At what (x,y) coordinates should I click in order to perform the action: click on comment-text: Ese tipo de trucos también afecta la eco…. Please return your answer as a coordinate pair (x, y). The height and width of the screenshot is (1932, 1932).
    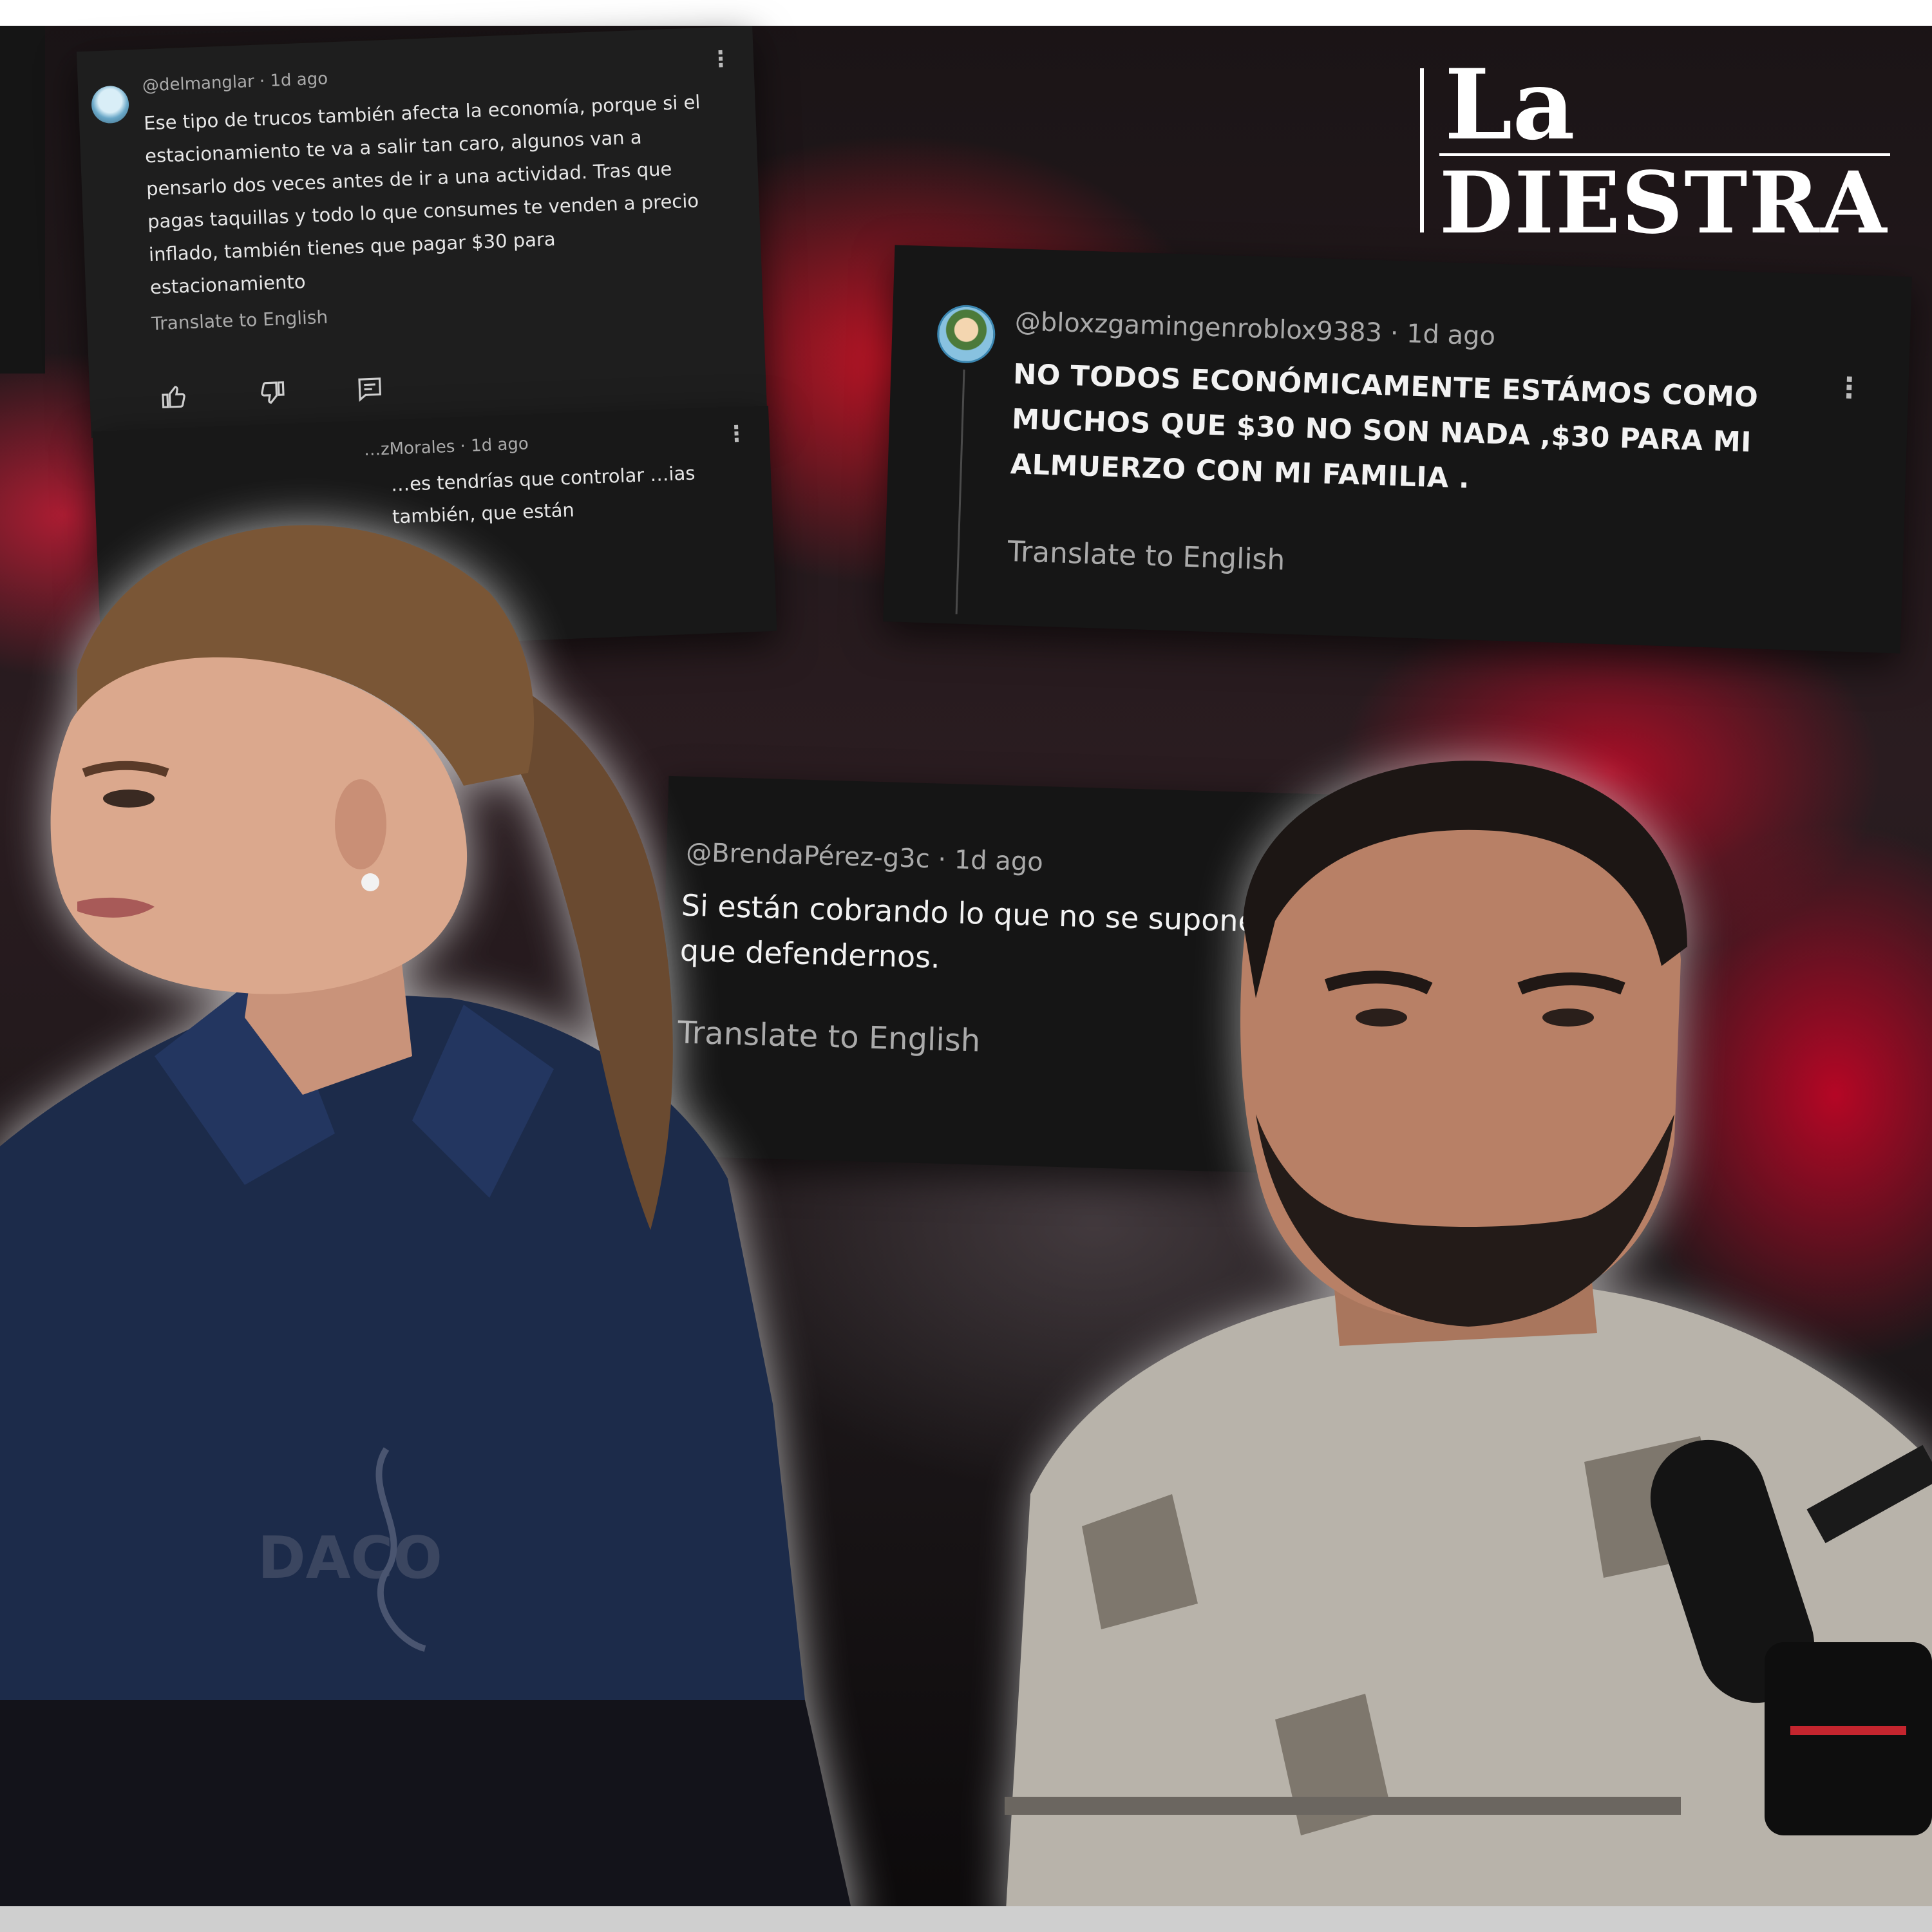
    Looking at the image, I should click on (422, 195).